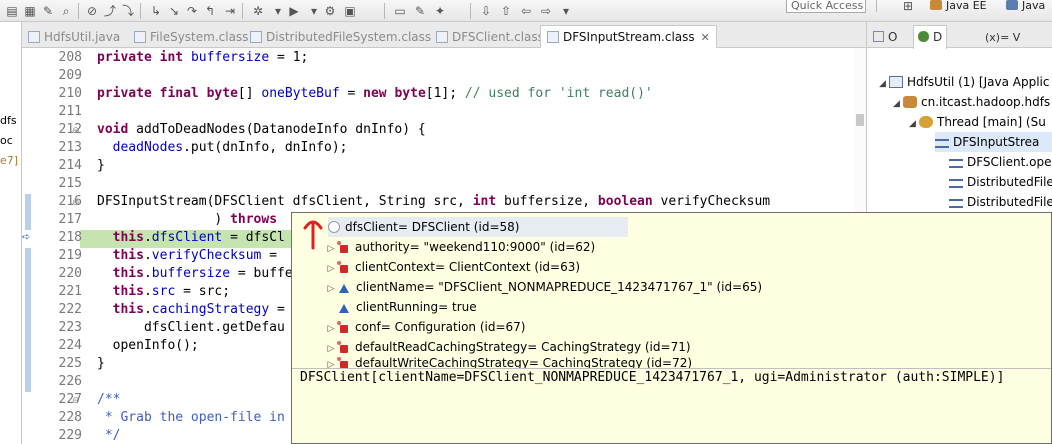 The width and height of the screenshot is (1052, 444). I want to click on debug-tree-item: ◢ Thread [main] (Su, so click(977, 122).